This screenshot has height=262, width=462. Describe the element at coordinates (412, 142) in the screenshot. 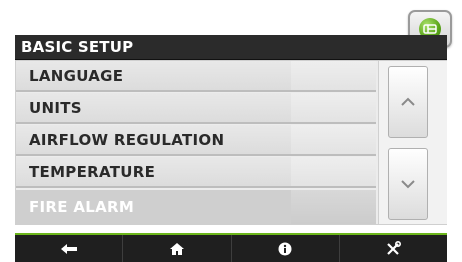

I see `scroll-column` at that location.